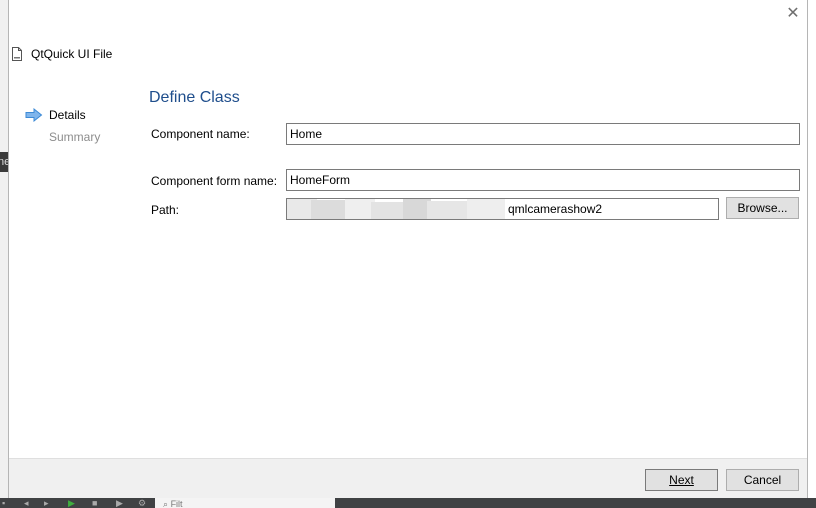  Describe the element at coordinates (397, 209) in the screenshot. I see `redacted-path-prefix` at that location.